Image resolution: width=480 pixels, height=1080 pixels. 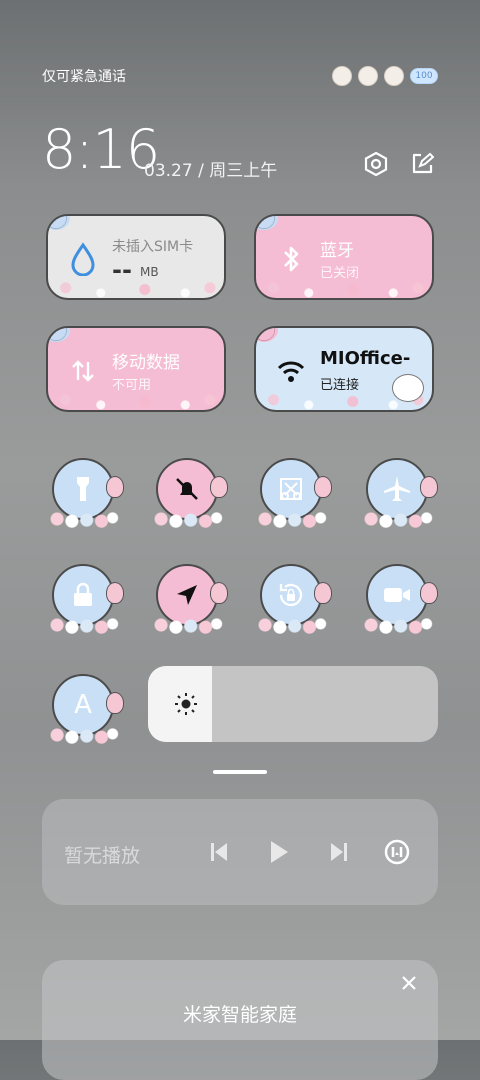 I want to click on font-toggle: A, so click(x=85, y=710).